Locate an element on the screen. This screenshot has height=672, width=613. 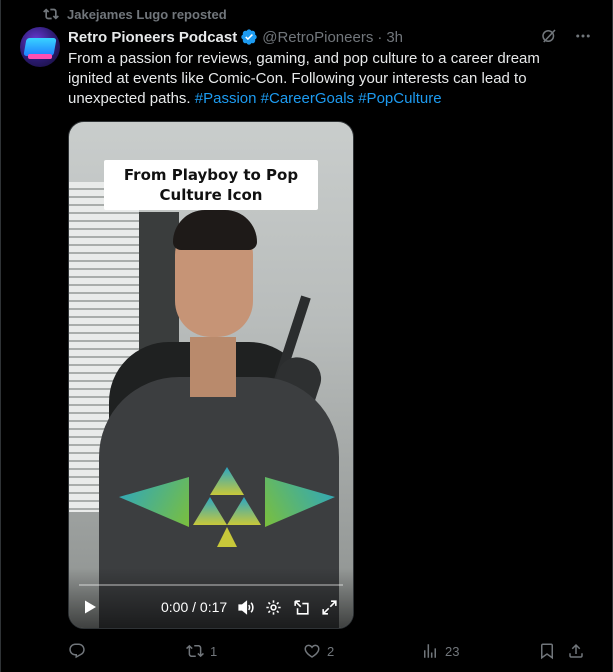
views-button: 23 is located at coordinates (440, 651).